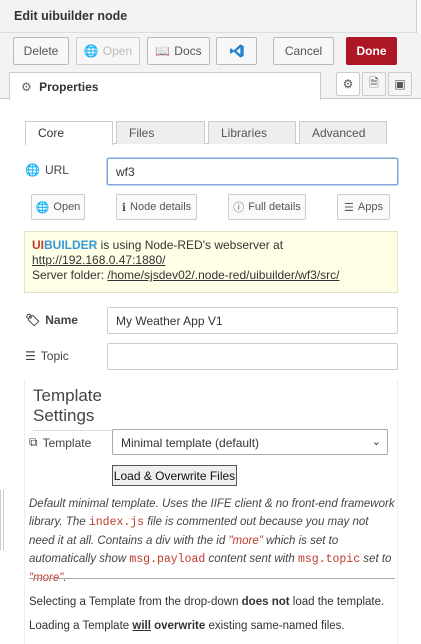  I want to click on tab-libraries-label: Libraries, so click(244, 133).